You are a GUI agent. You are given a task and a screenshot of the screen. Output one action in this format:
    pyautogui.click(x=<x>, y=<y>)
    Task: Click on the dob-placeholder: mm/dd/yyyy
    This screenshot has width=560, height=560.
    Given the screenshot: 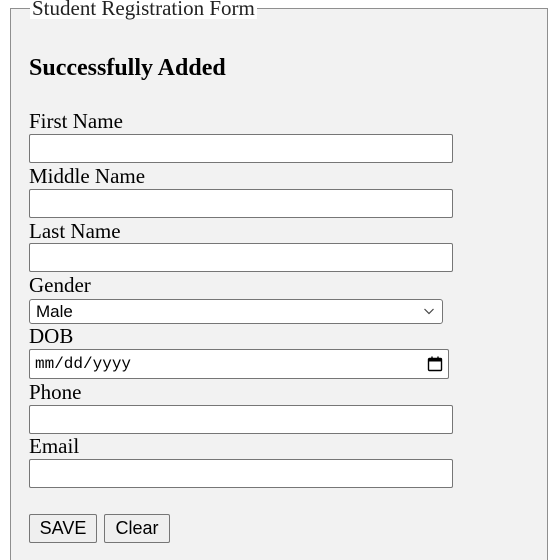 What is the action you would take?
    pyautogui.click(x=83, y=364)
    